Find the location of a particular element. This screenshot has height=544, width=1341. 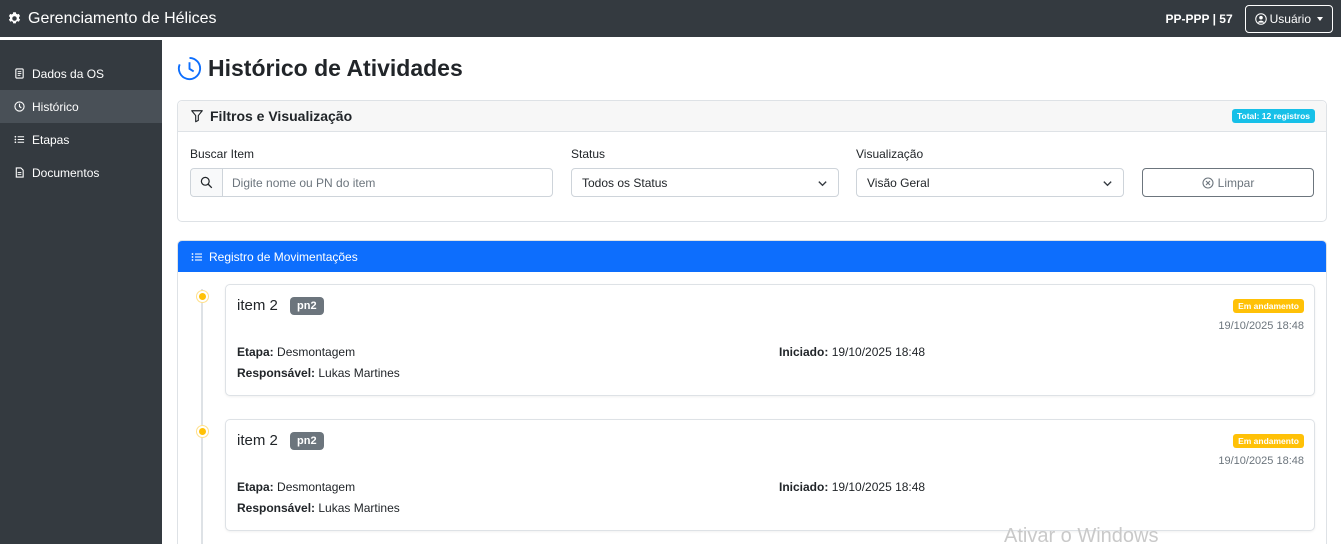

brand-title: Gerenciamento de Hélices is located at coordinates (122, 18).